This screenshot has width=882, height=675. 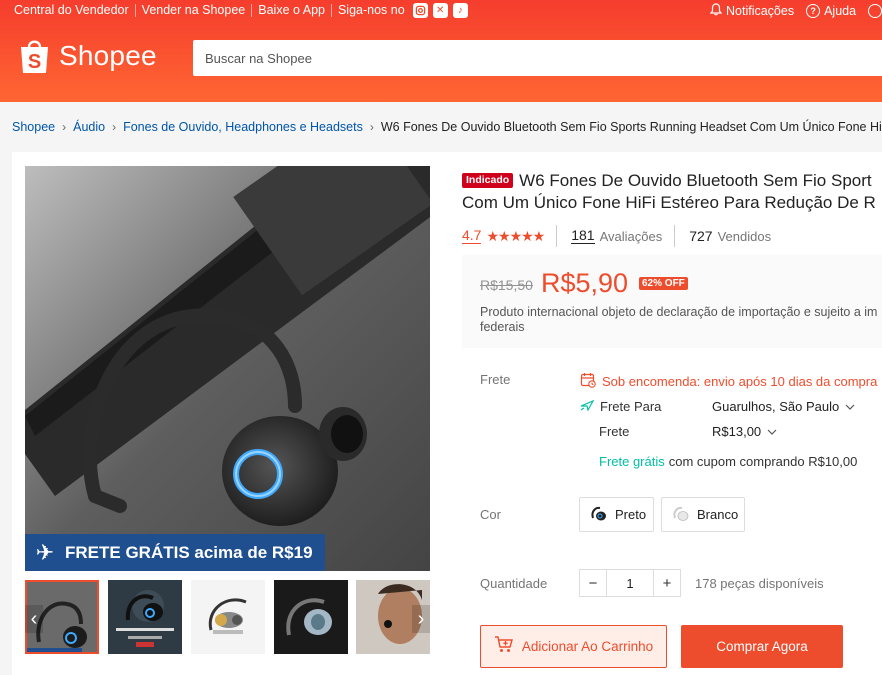 I want to click on search-input, so click(x=537, y=58).